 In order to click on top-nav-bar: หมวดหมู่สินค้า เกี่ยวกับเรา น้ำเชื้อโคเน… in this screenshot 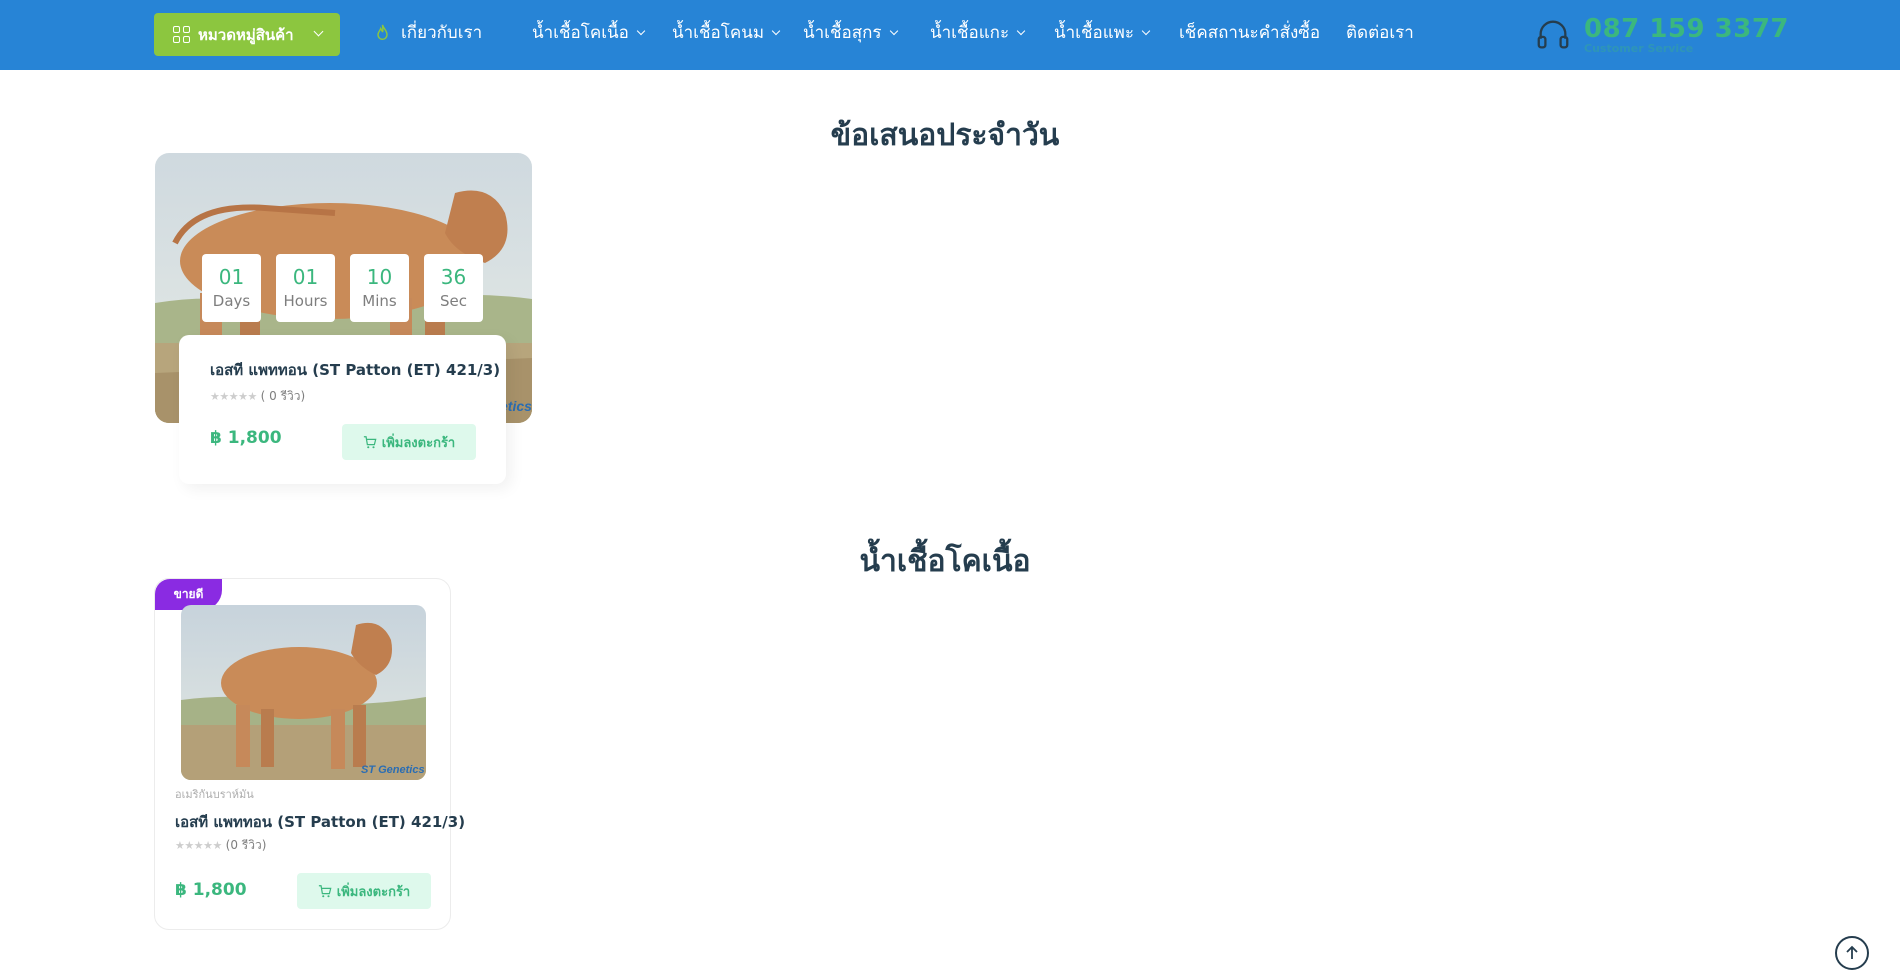, I will do `click(950, 35)`.